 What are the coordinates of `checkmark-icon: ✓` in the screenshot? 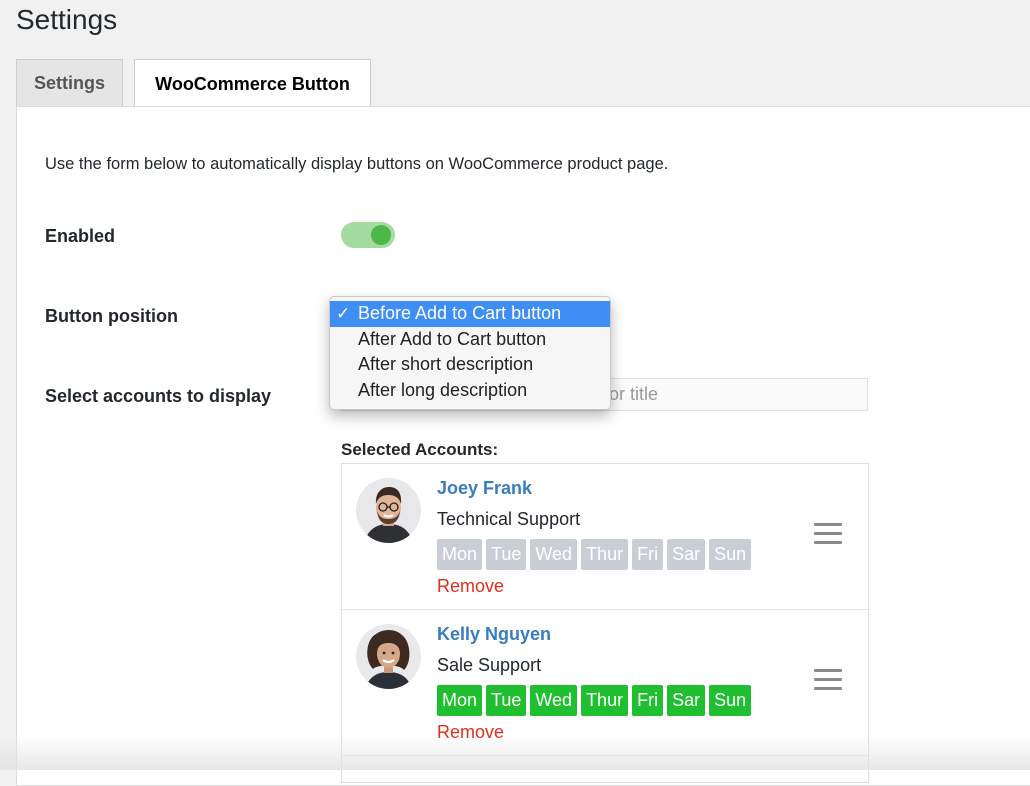 It's located at (343, 313).